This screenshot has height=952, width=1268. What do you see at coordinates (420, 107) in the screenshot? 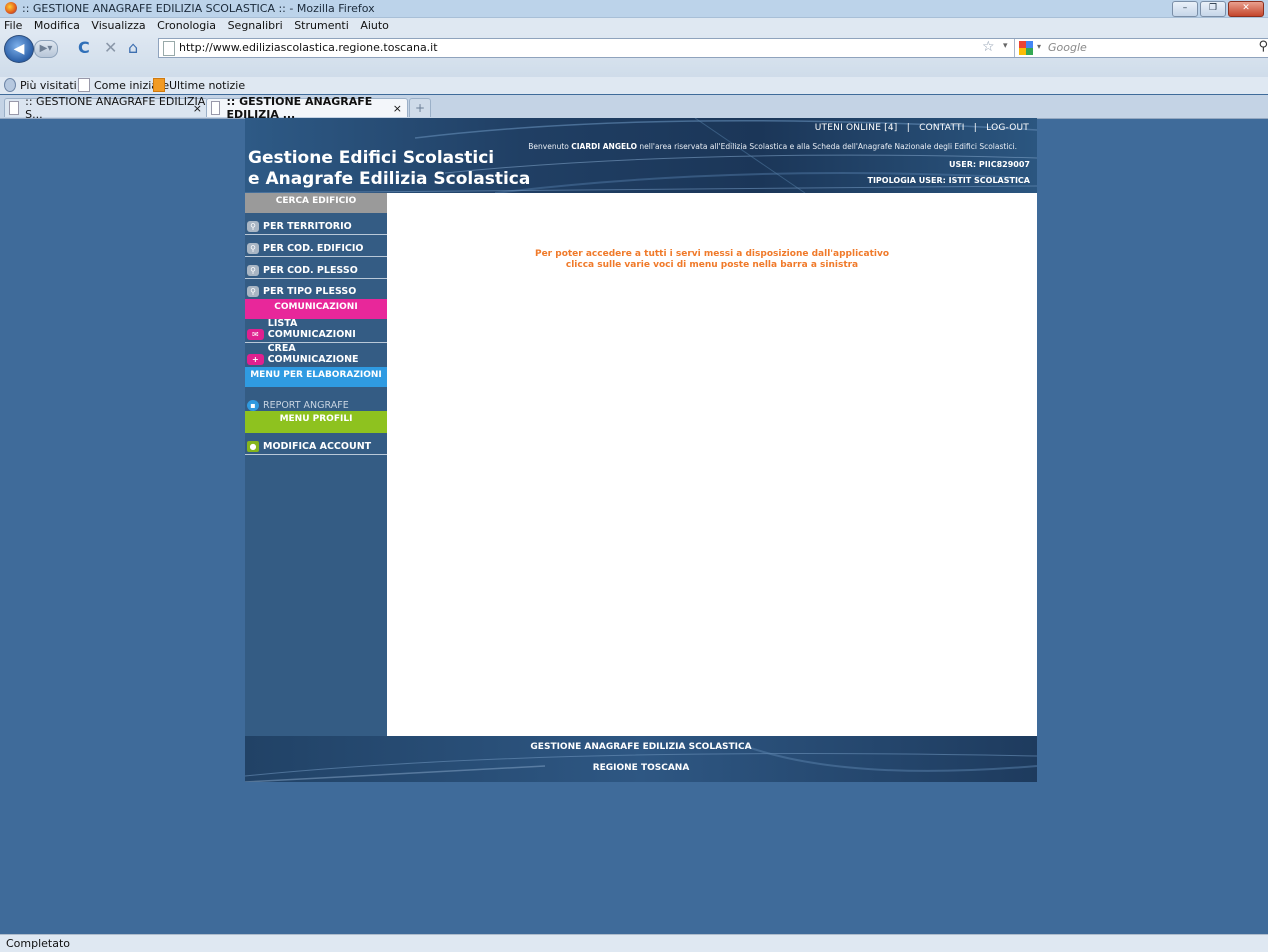
I see `new-tab-button: +` at bounding box center [420, 107].